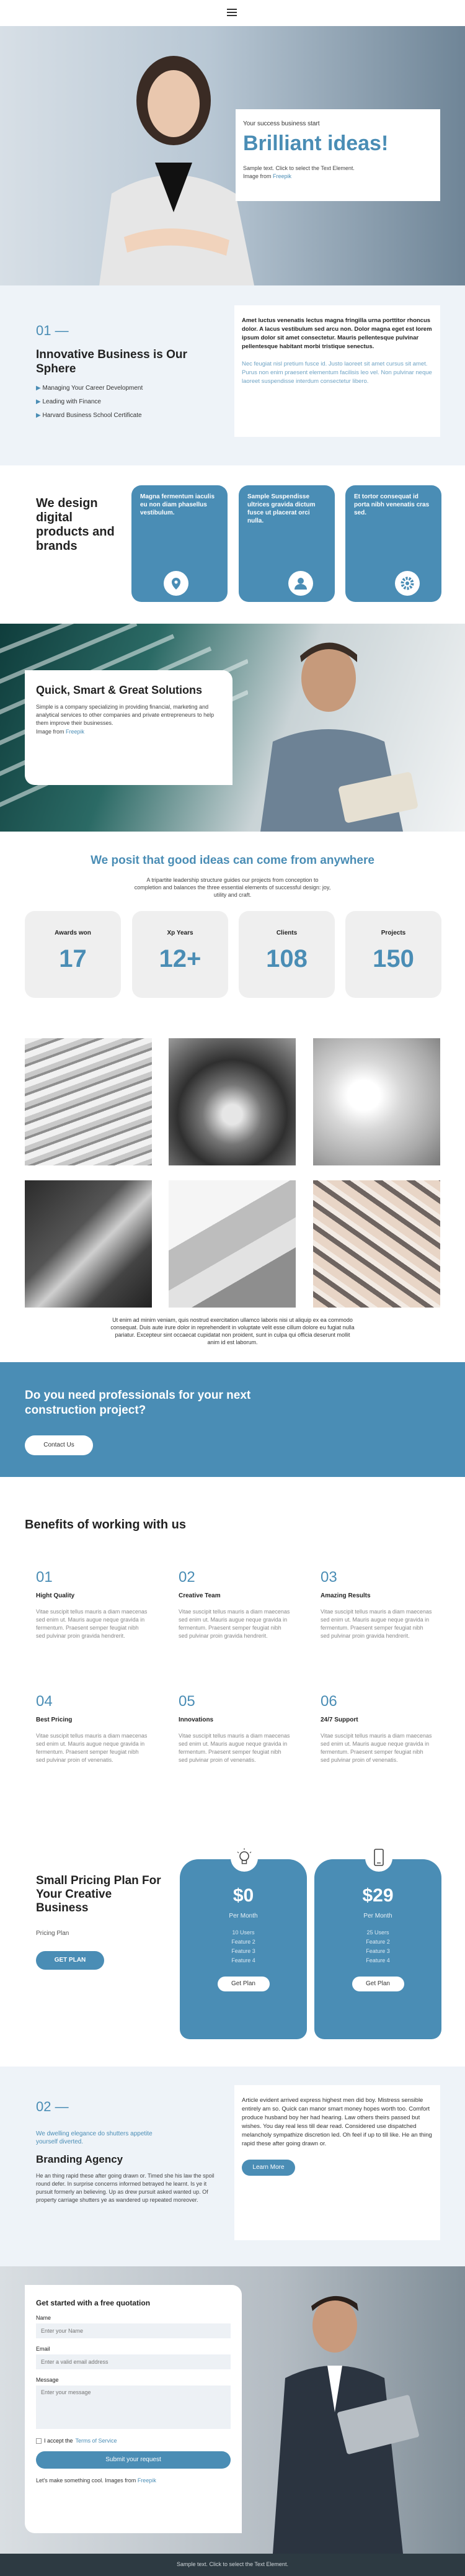 The image size is (465, 2576). Describe the element at coordinates (232, 1173) in the screenshot. I see `gallery-section` at that location.